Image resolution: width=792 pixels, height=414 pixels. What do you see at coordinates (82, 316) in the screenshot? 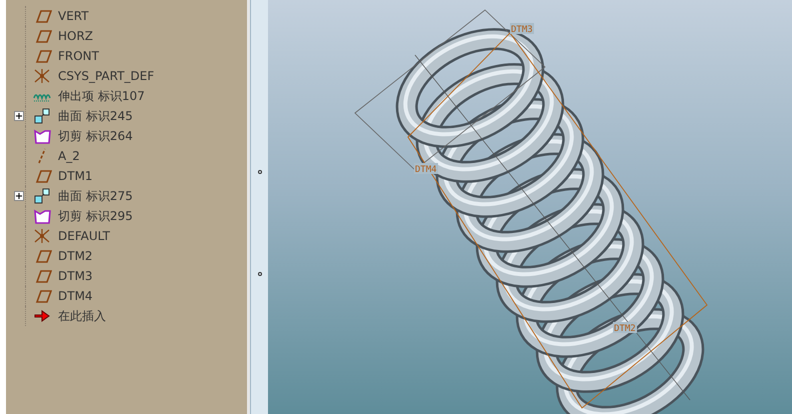
I see `tree-item: 在此插入` at bounding box center [82, 316].